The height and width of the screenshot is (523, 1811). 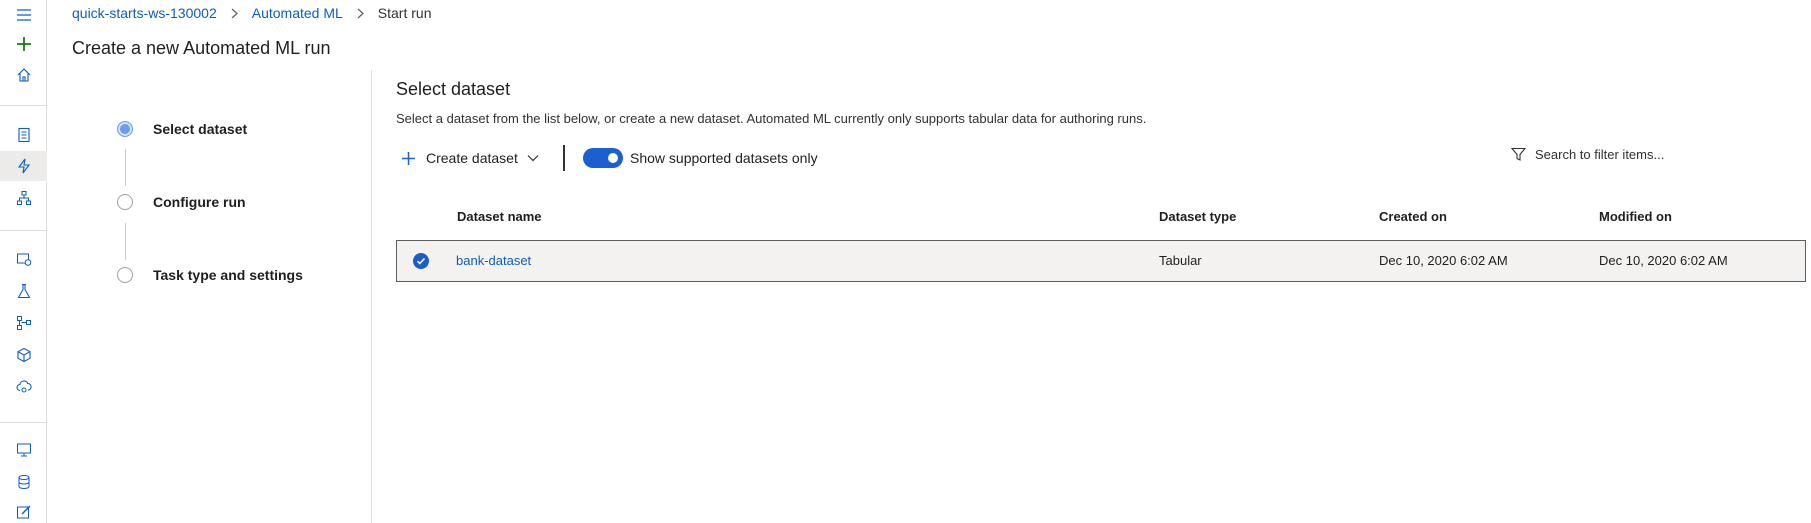 What do you see at coordinates (1413, 216) in the screenshot?
I see `column-header-created-on: Created on` at bounding box center [1413, 216].